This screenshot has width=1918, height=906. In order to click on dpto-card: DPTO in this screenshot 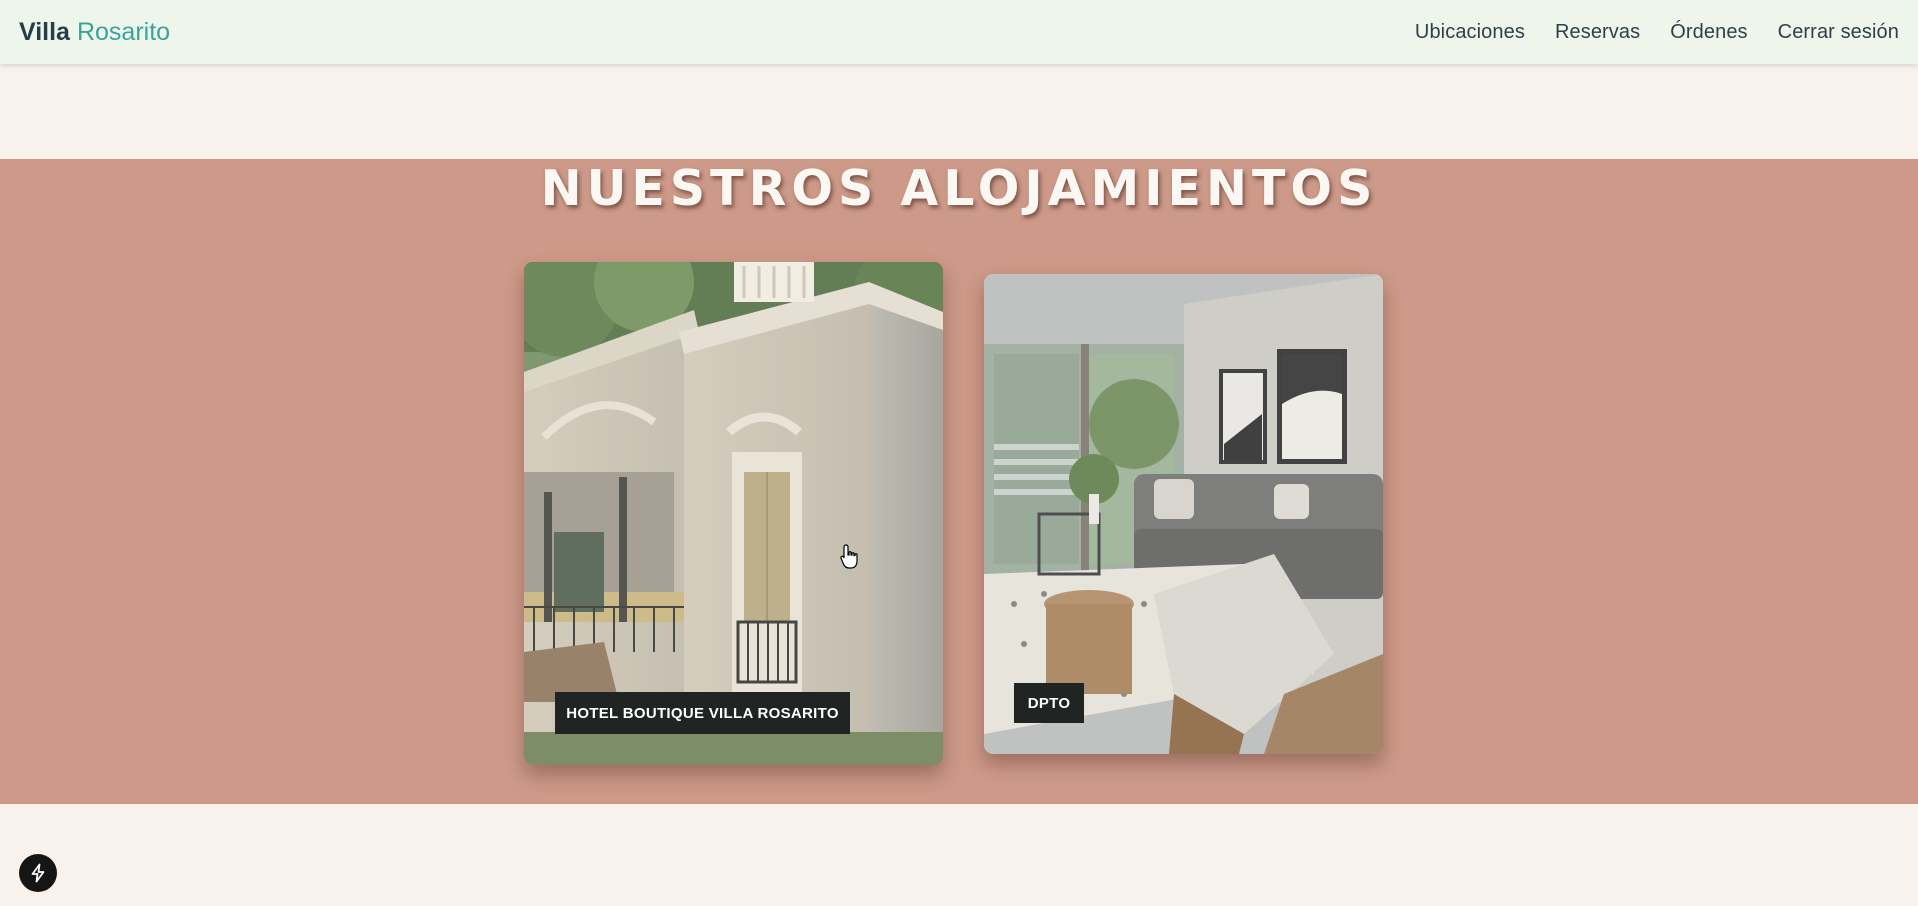, I will do `click(1183, 514)`.